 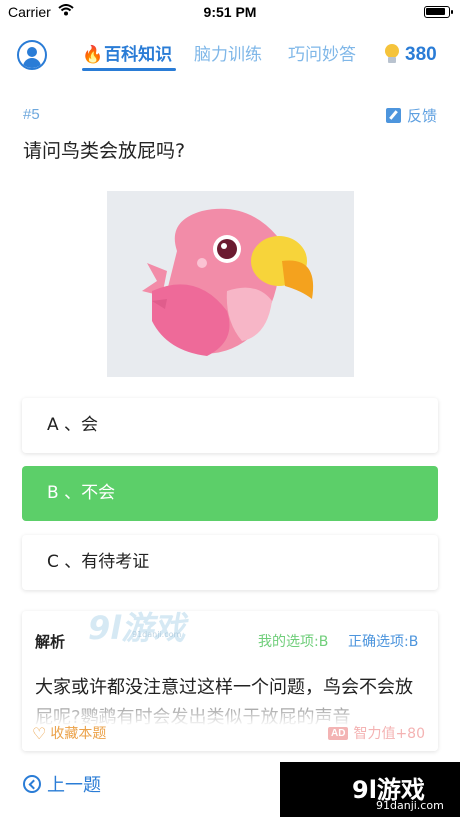 I want to click on watermark-center: 9l游戏, so click(x=137, y=628).